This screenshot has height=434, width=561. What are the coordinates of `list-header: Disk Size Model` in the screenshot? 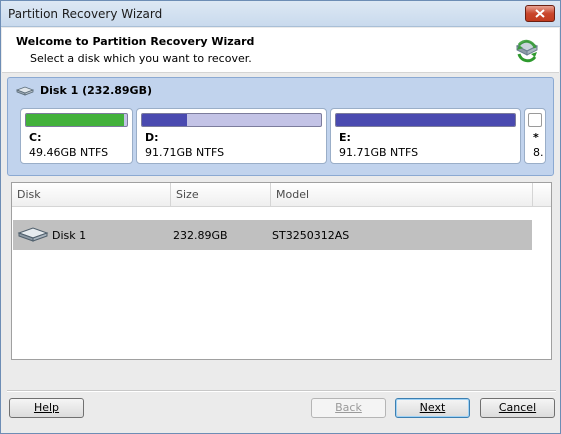 It's located at (281, 195).